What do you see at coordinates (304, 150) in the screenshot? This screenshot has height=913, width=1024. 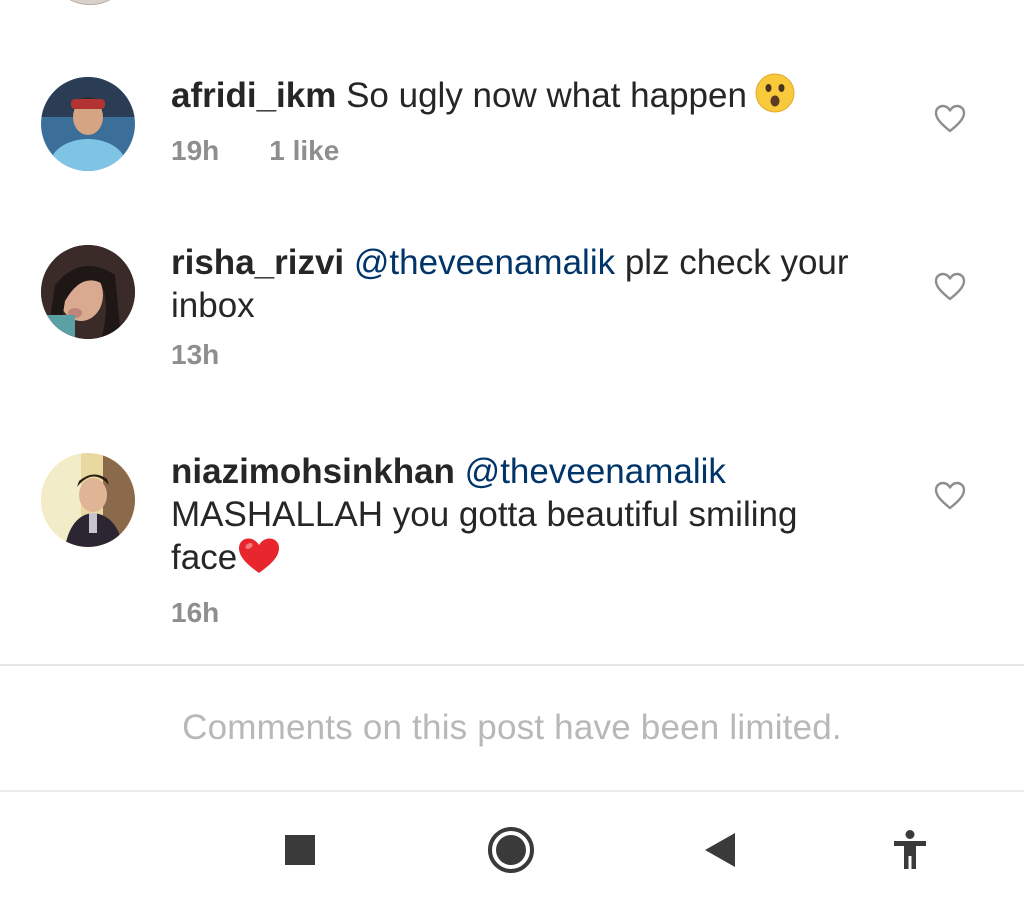 I see `comment-like-count: 1 like` at bounding box center [304, 150].